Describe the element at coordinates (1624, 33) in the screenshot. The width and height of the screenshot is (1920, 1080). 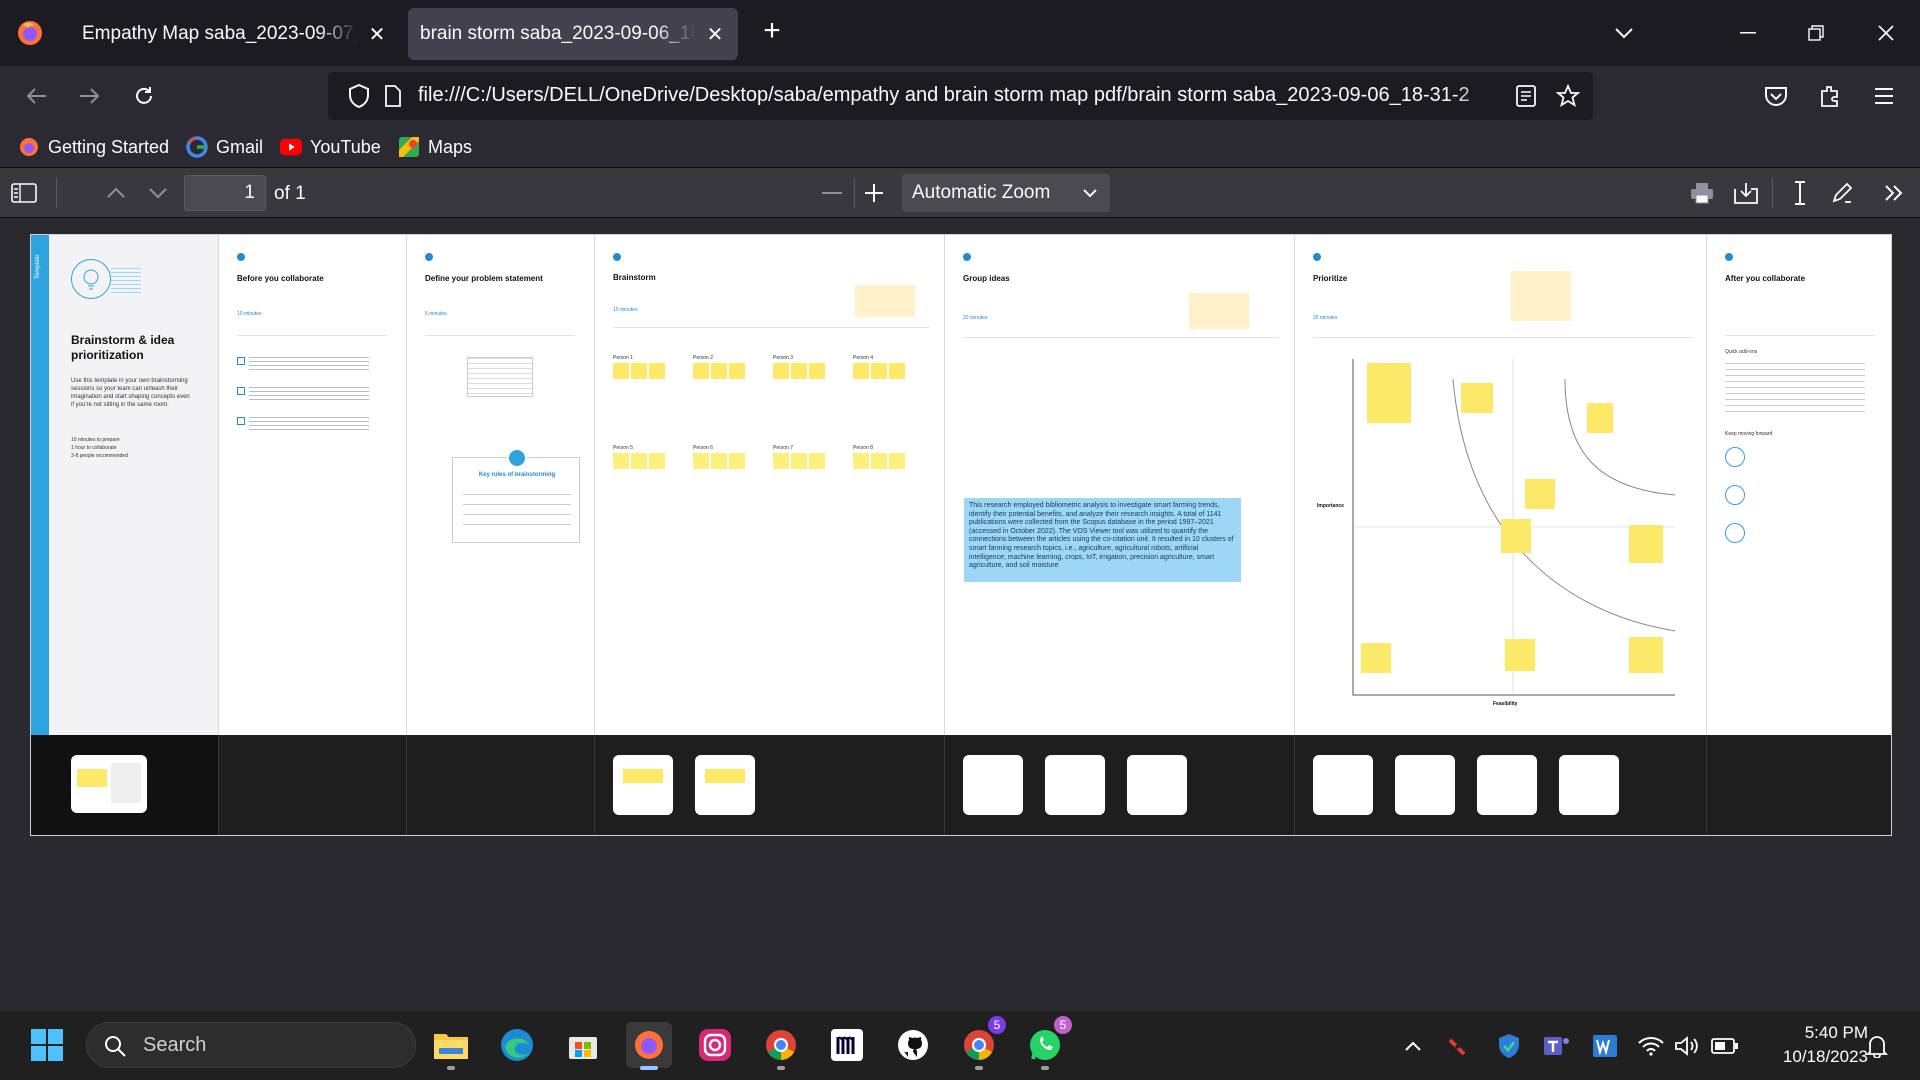
I see `list-all-tabs-icon` at that location.